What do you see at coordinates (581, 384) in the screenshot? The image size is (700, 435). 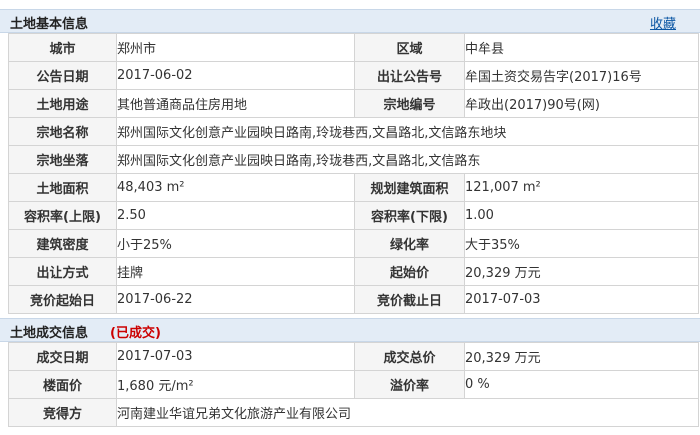 I see `value-premium-rate: 0 %` at bounding box center [581, 384].